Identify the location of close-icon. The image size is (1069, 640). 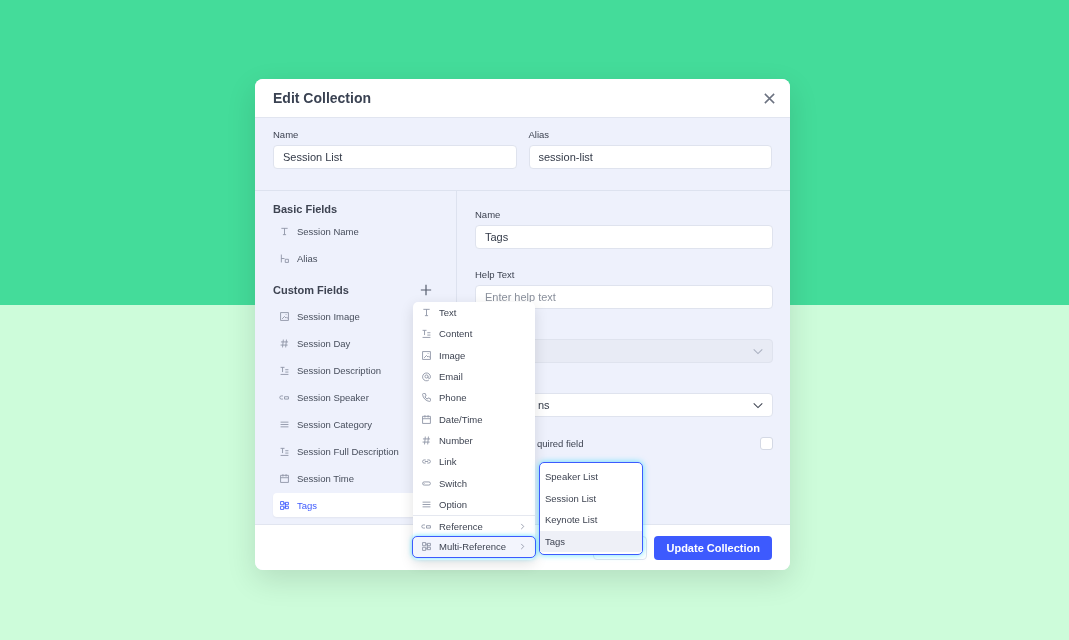
(769, 98).